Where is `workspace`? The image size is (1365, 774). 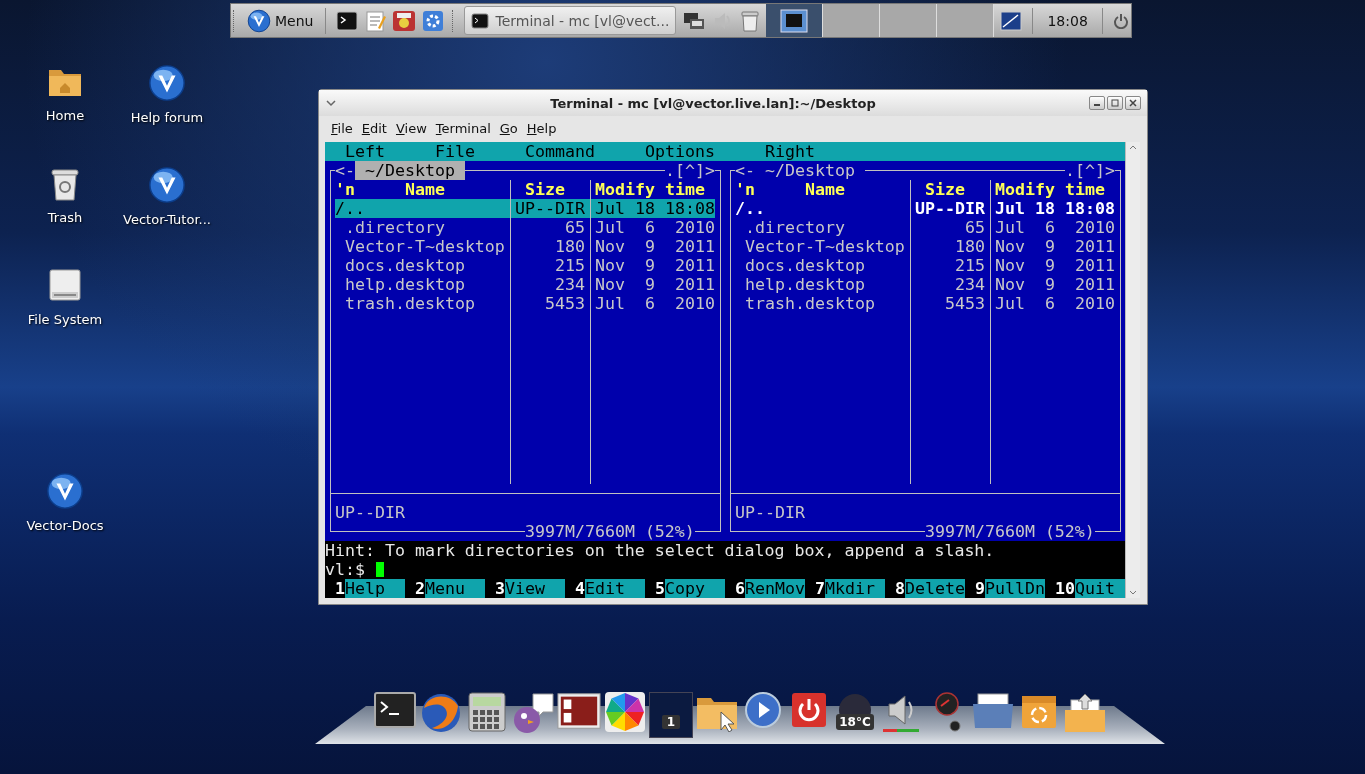
workspace is located at coordinates (795, 20).